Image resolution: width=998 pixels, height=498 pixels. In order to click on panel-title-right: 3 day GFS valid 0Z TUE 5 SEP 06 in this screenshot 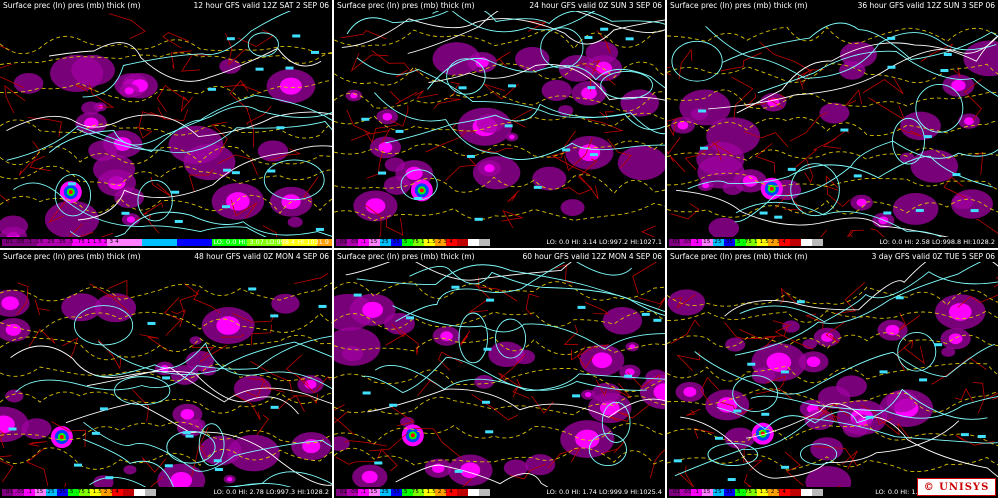, I will do `click(933, 256)`.